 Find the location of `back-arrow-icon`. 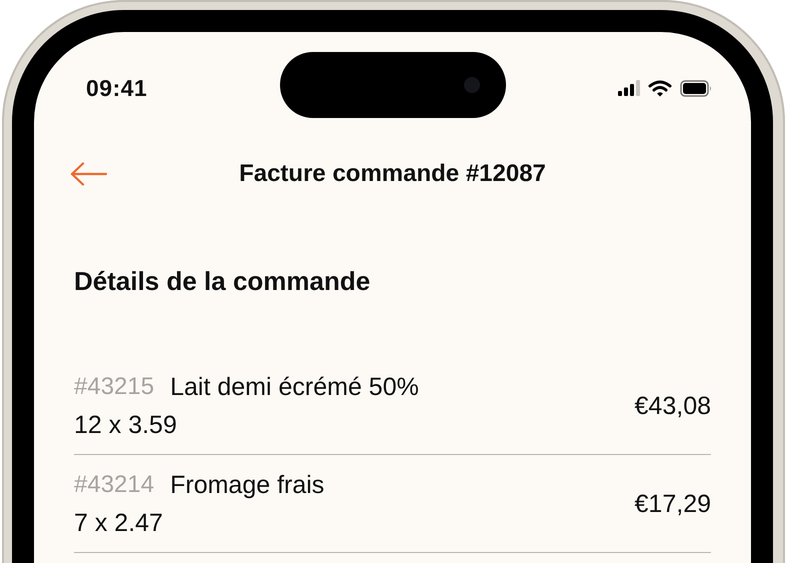

back-arrow-icon is located at coordinates (89, 174).